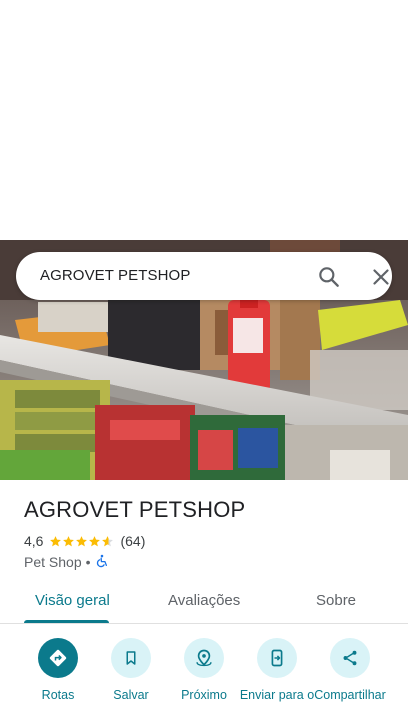  I want to click on search-bar: AGROVET PETSHOP, so click(204, 276).